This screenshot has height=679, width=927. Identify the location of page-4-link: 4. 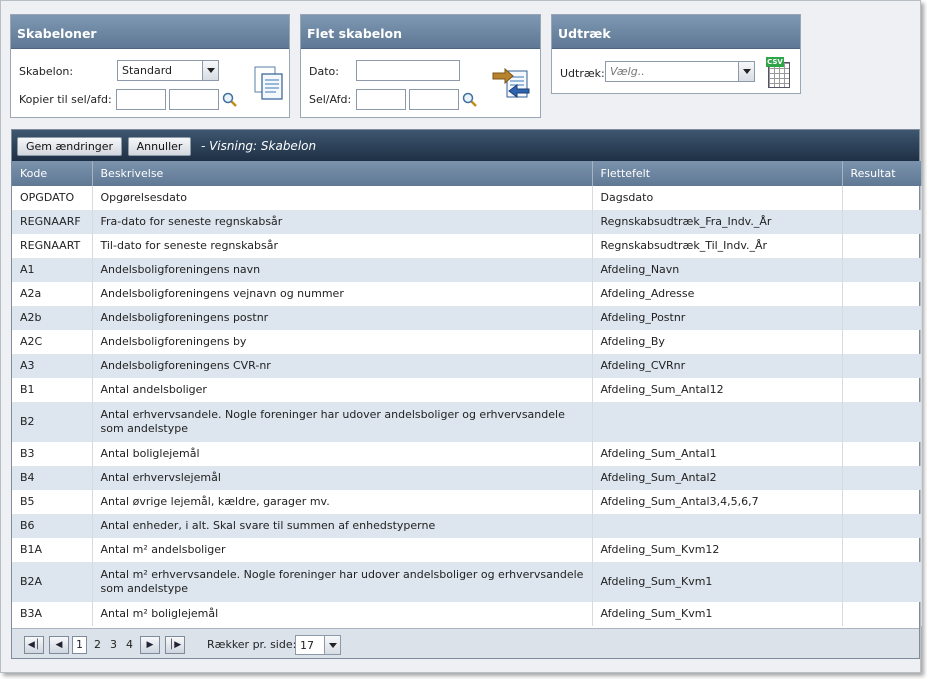
(129, 644).